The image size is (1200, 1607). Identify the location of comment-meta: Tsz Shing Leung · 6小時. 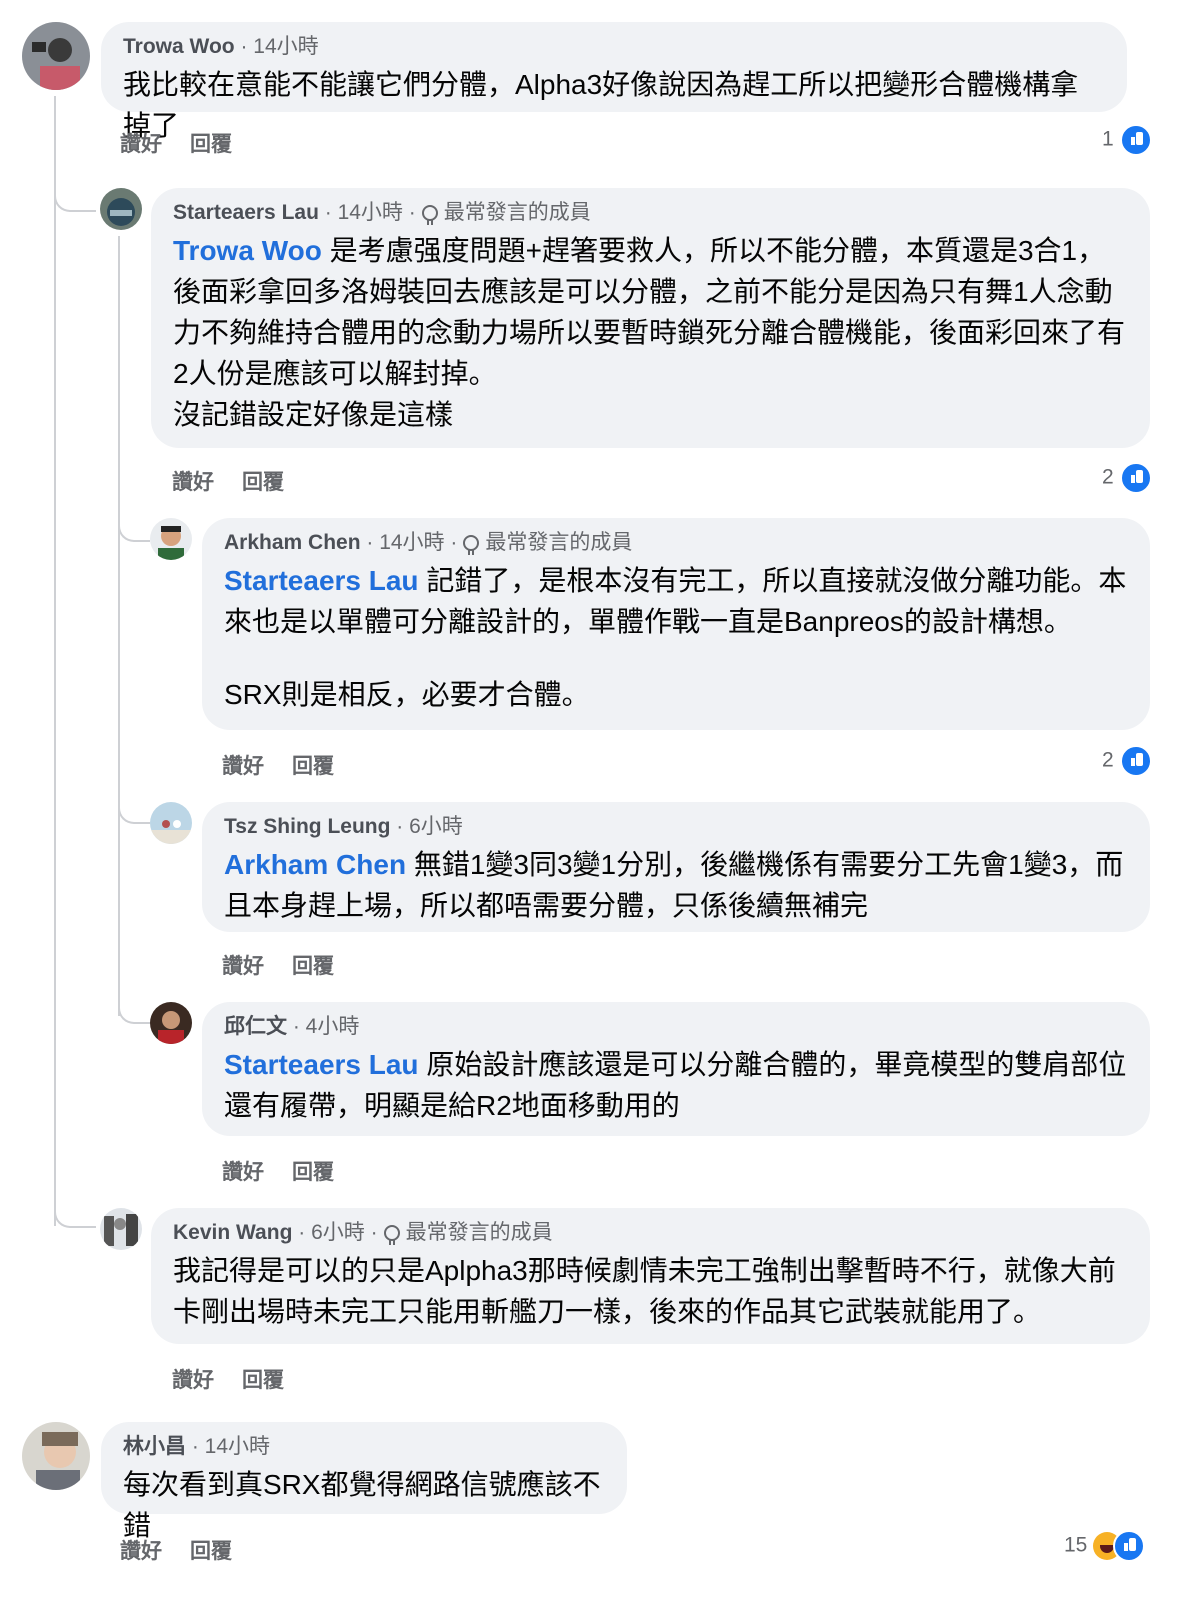
(676, 827).